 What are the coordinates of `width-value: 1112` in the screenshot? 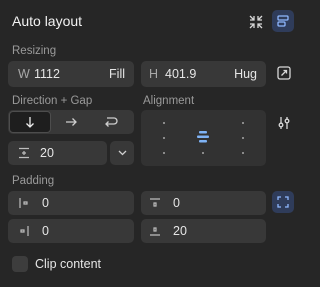 It's located at (47, 74).